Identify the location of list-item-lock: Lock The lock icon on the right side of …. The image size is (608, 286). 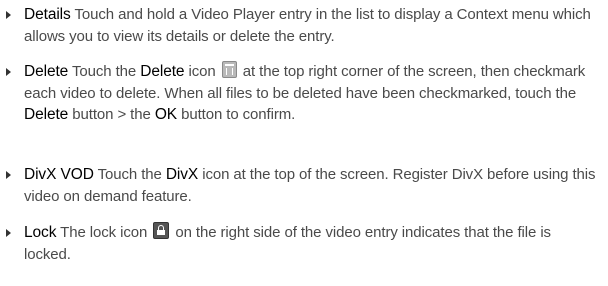
(300, 243).